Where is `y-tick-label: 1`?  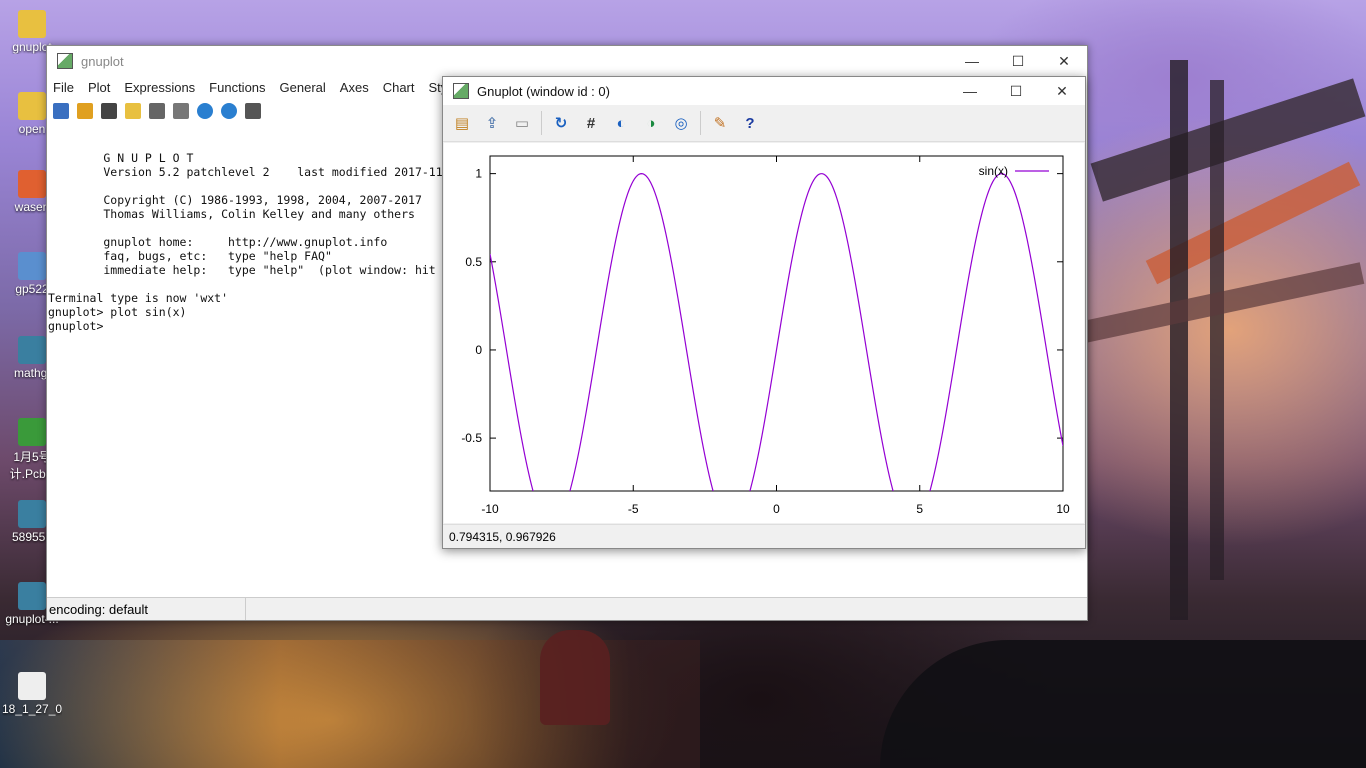
y-tick-label: 1 is located at coordinates (478, 174).